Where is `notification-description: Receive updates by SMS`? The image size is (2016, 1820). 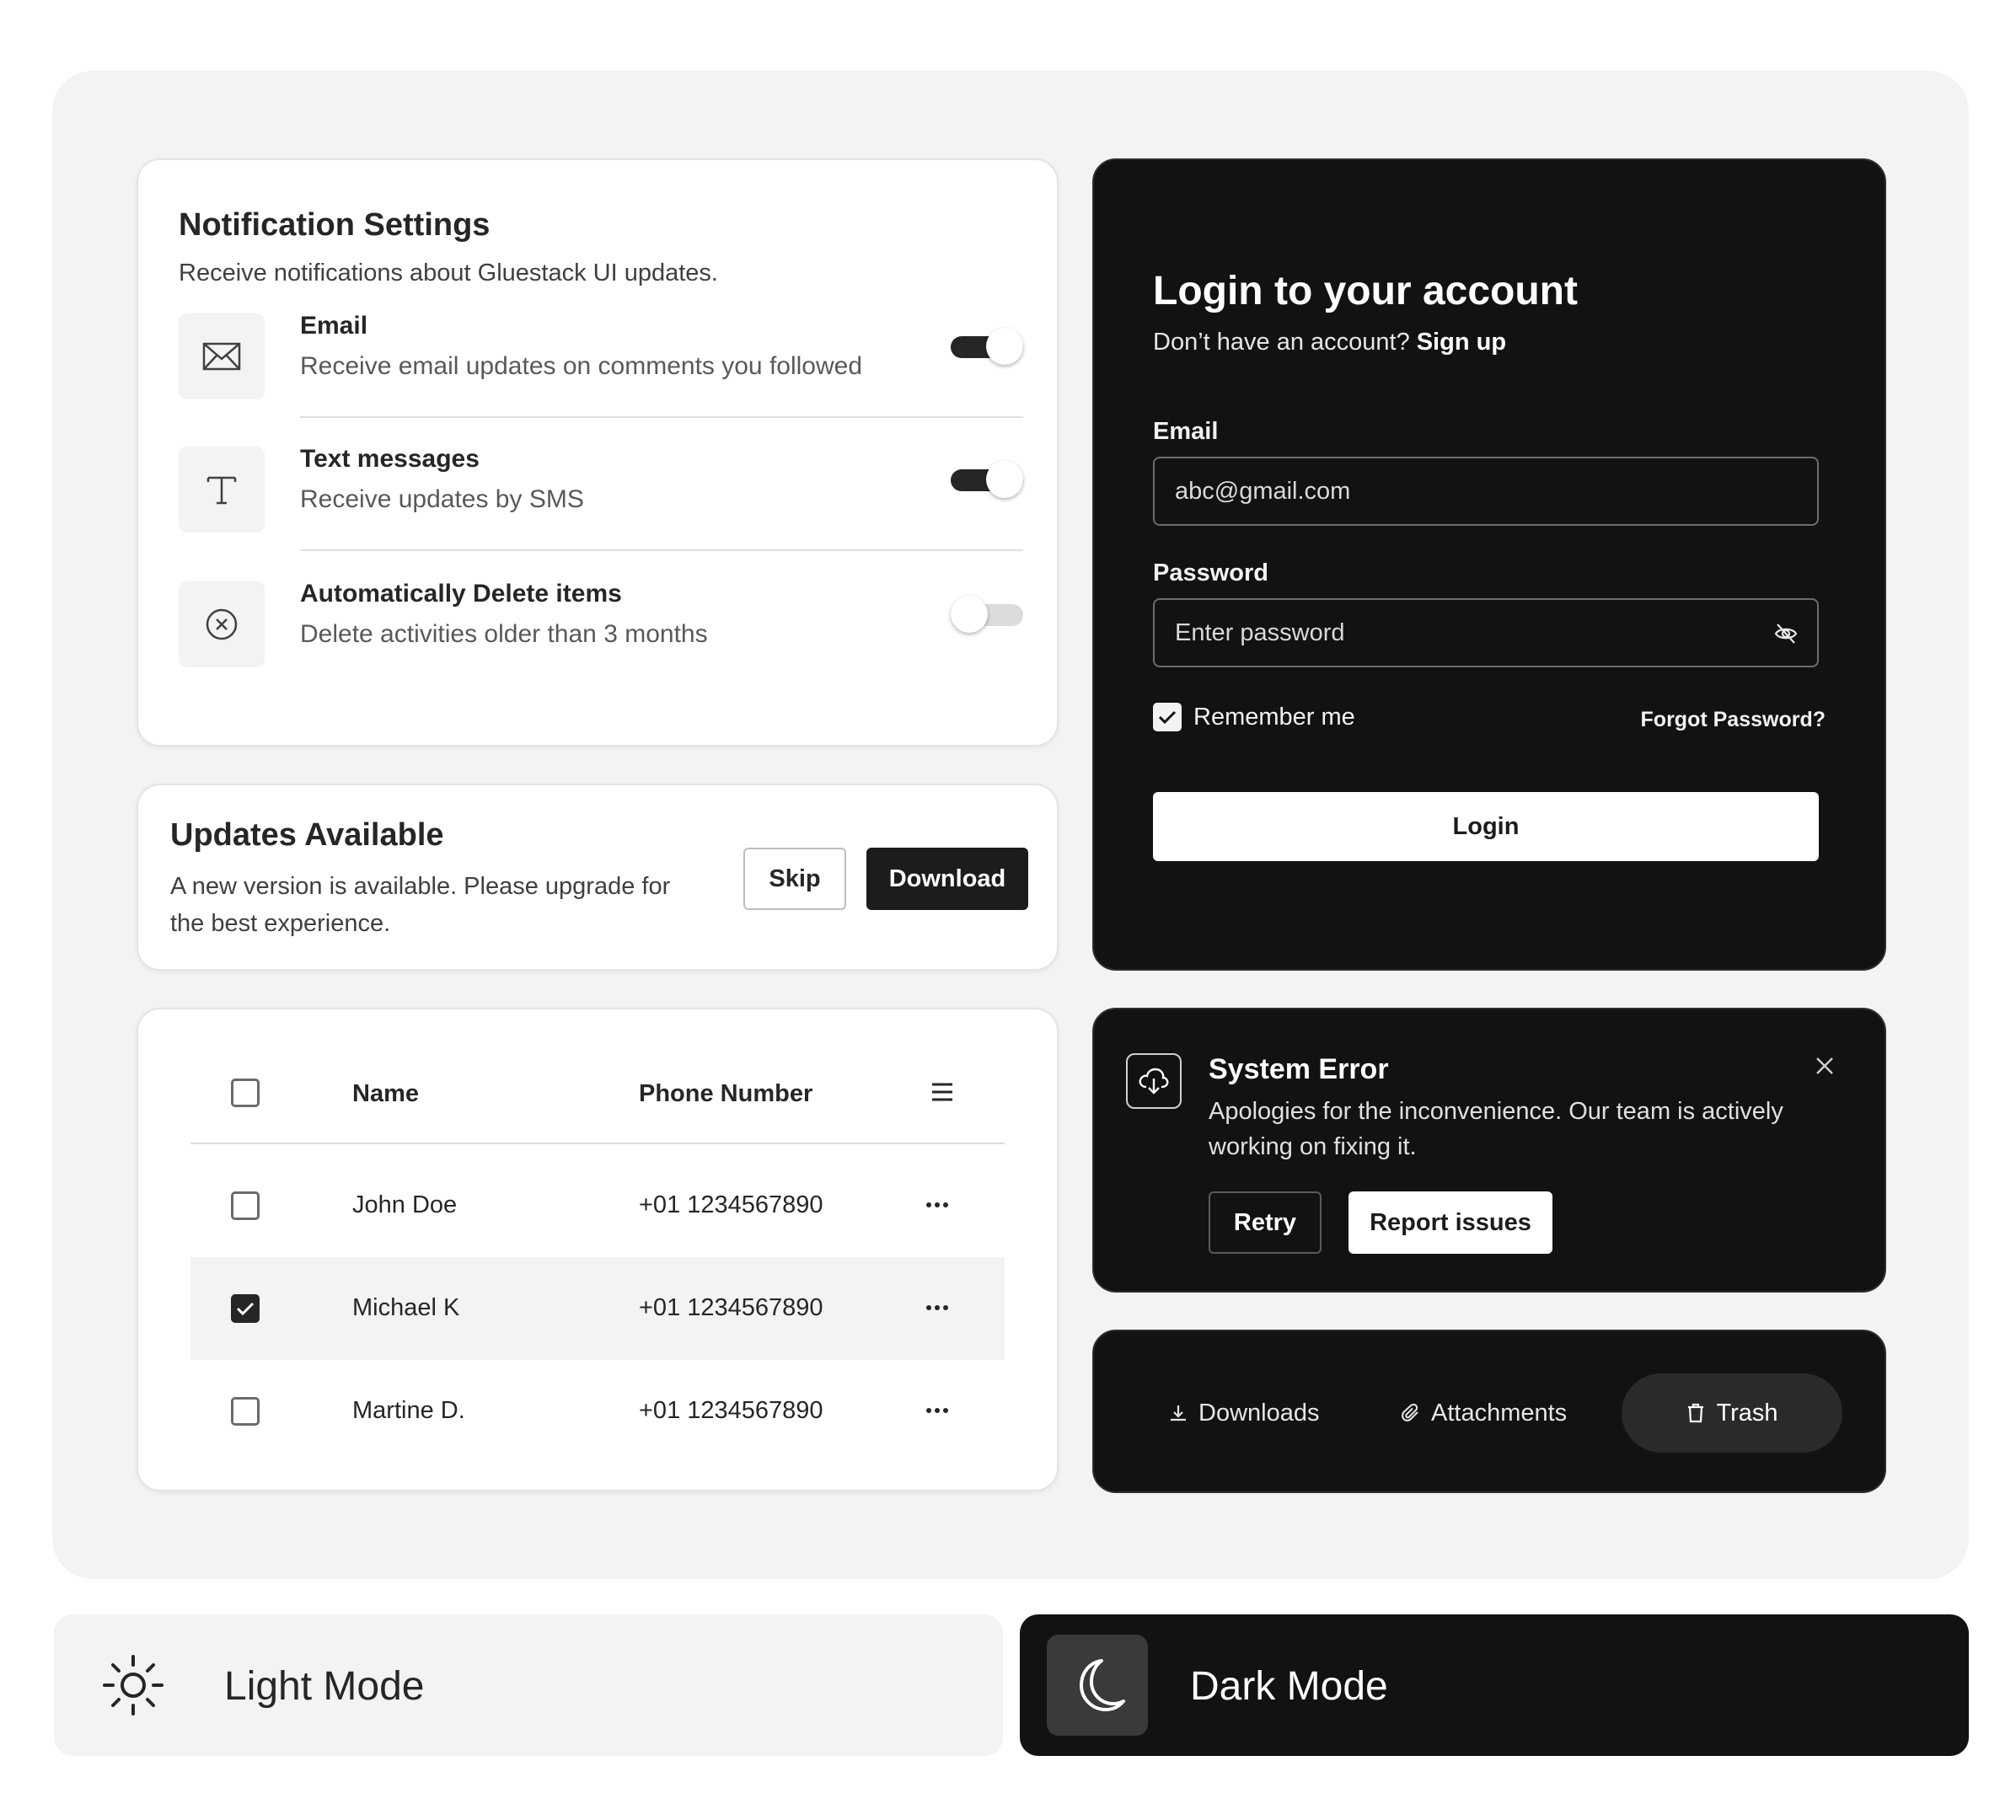 notification-description: Receive updates by SMS is located at coordinates (442, 499).